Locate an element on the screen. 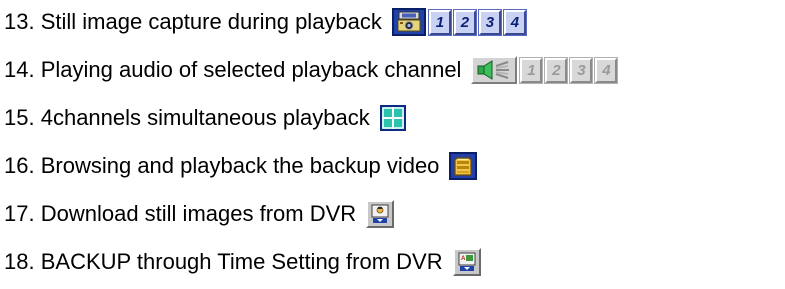 This screenshot has width=785, height=289. item-text: 18. BACKUP through Time Setting from DVR is located at coordinates (223, 261).